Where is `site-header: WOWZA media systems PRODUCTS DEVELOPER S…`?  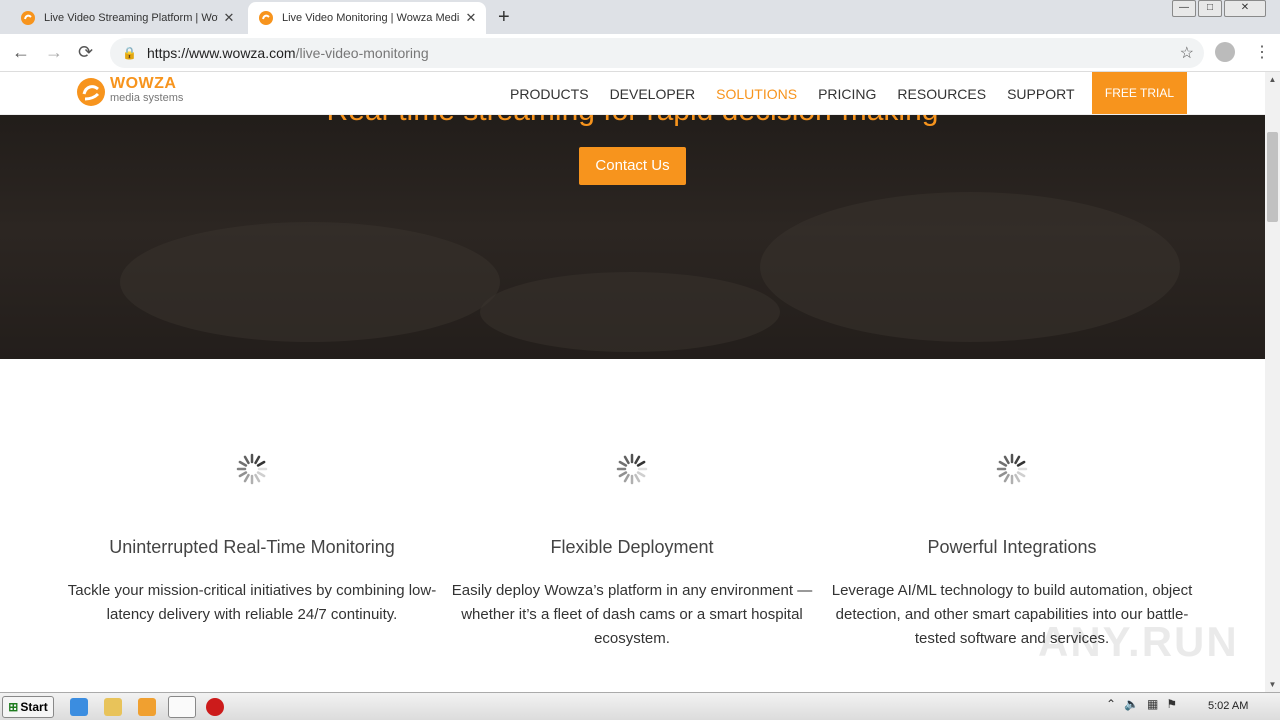
site-header: WOWZA media systems PRODUCTS DEVELOPER S… is located at coordinates (632, 93).